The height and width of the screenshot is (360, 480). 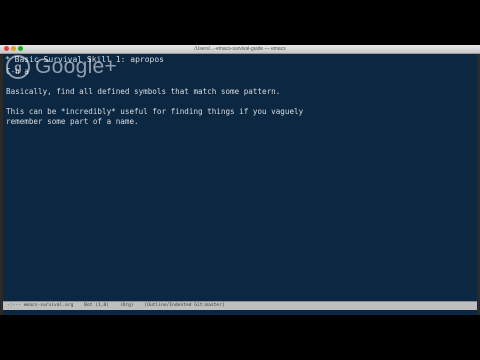 What do you see at coordinates (126, 305) in the screenshot?
I see `mode-line-major-mode: (Org)` at bounding box center [126, 305].